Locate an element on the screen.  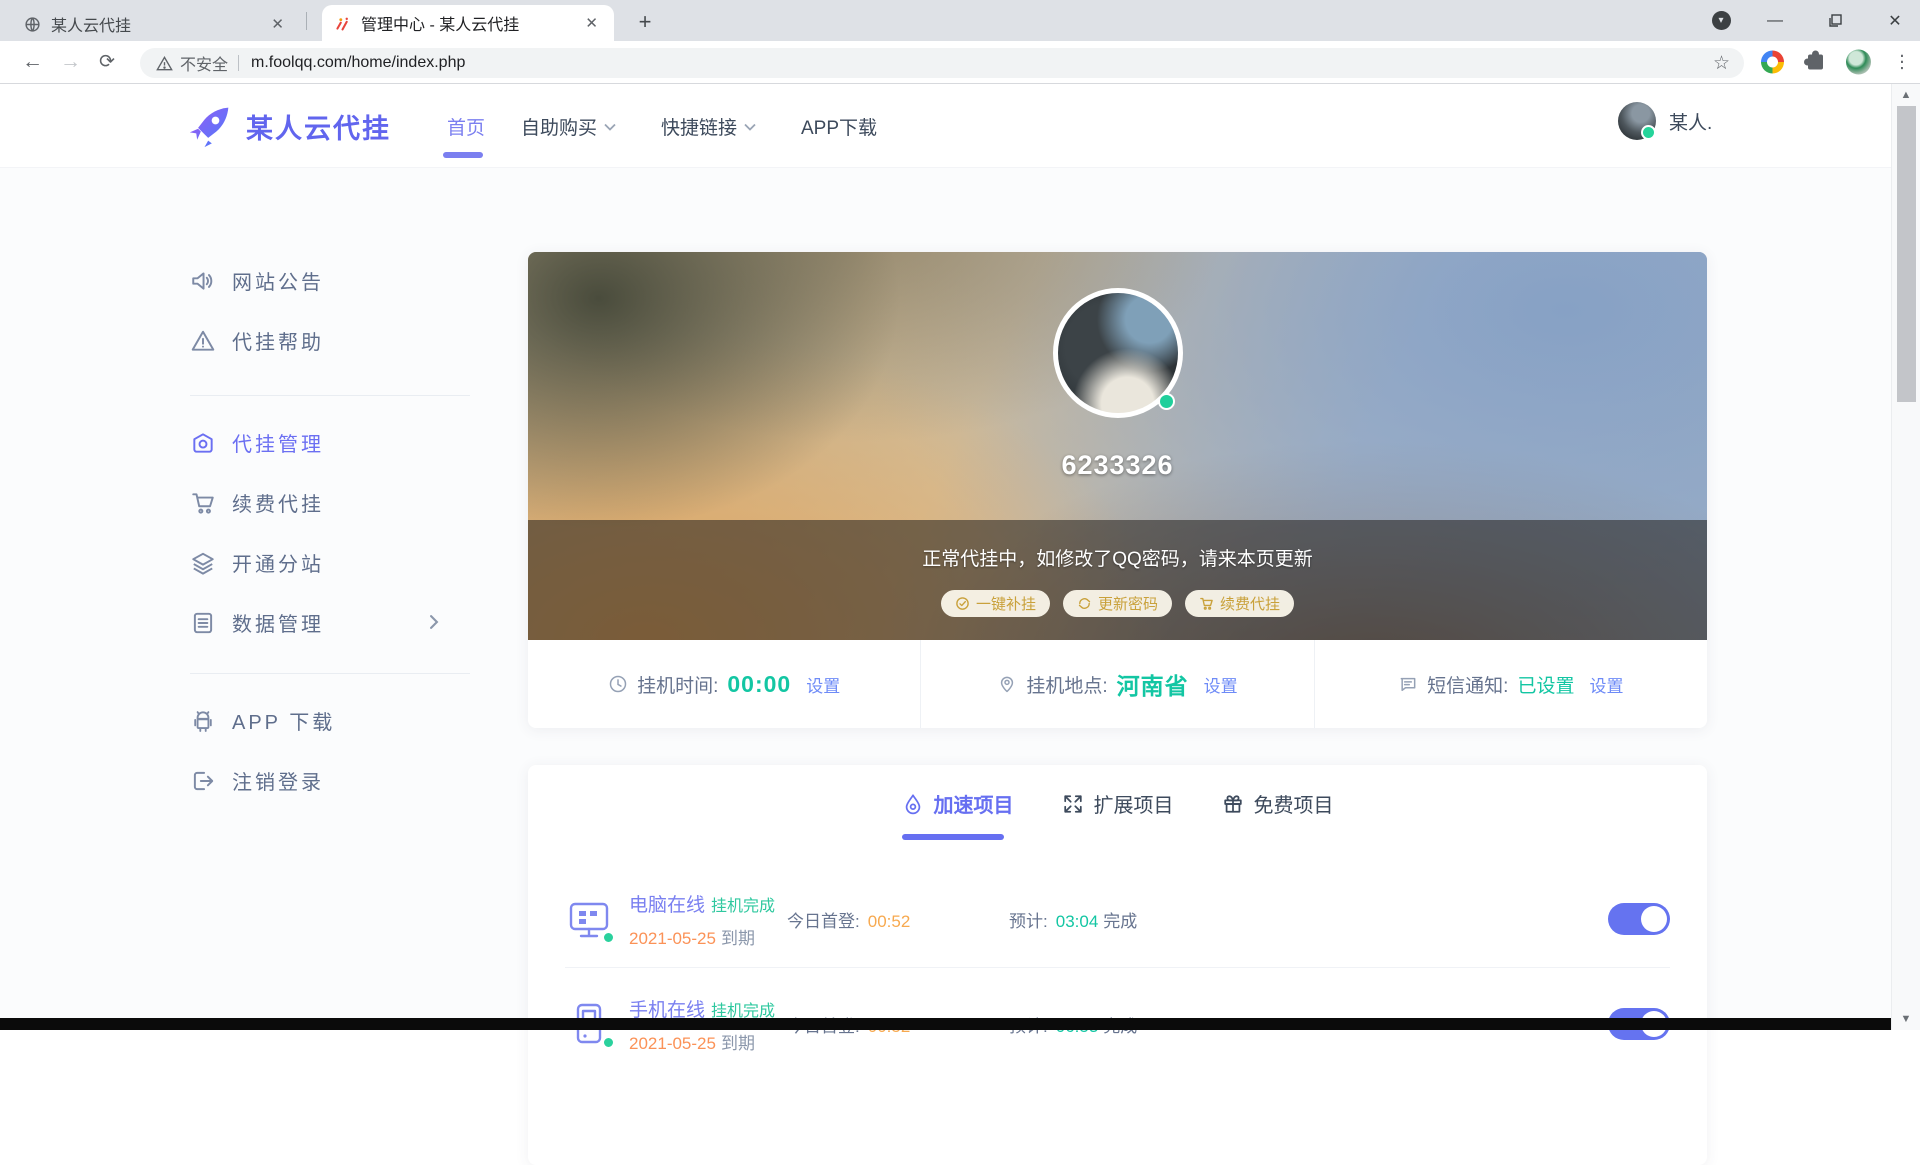
sidebar-label: APP 下载 is located at coordinates (284, 723).